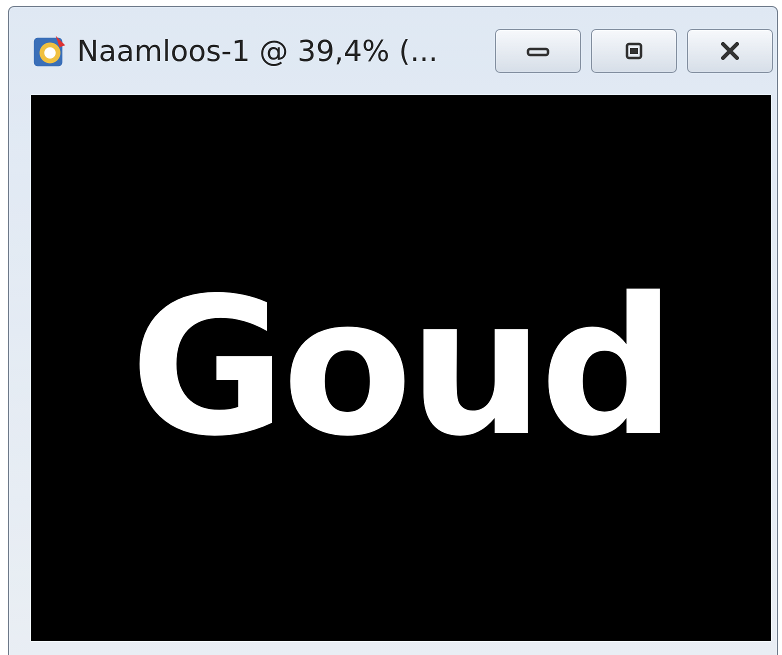 The width and height of the screenshot is (782, 655). Describe the element at coordinates (538, 51) in the screenshot. I see `minimize-button` at that location.